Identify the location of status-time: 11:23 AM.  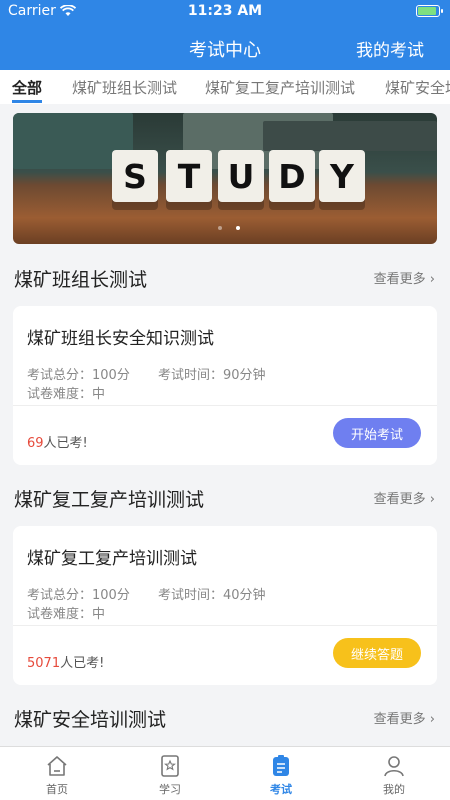
(225, 11).